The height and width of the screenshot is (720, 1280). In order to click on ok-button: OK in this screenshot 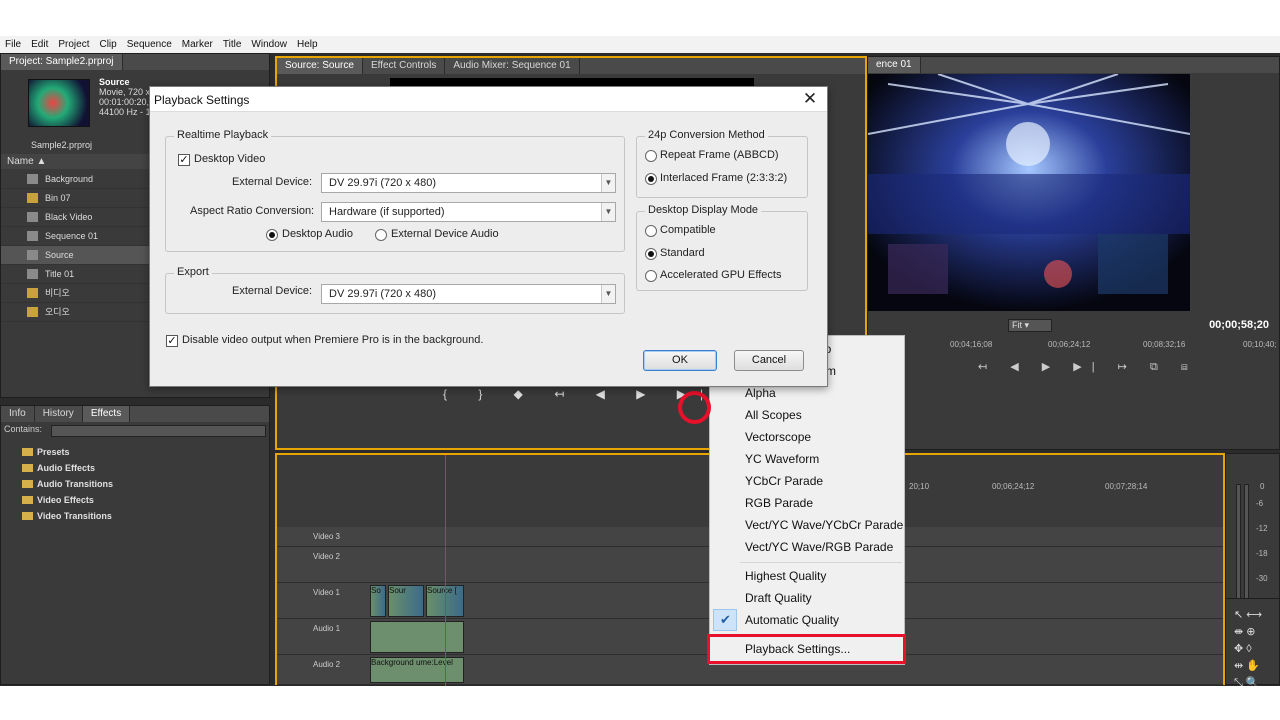, I will do `click(680, 360)`.